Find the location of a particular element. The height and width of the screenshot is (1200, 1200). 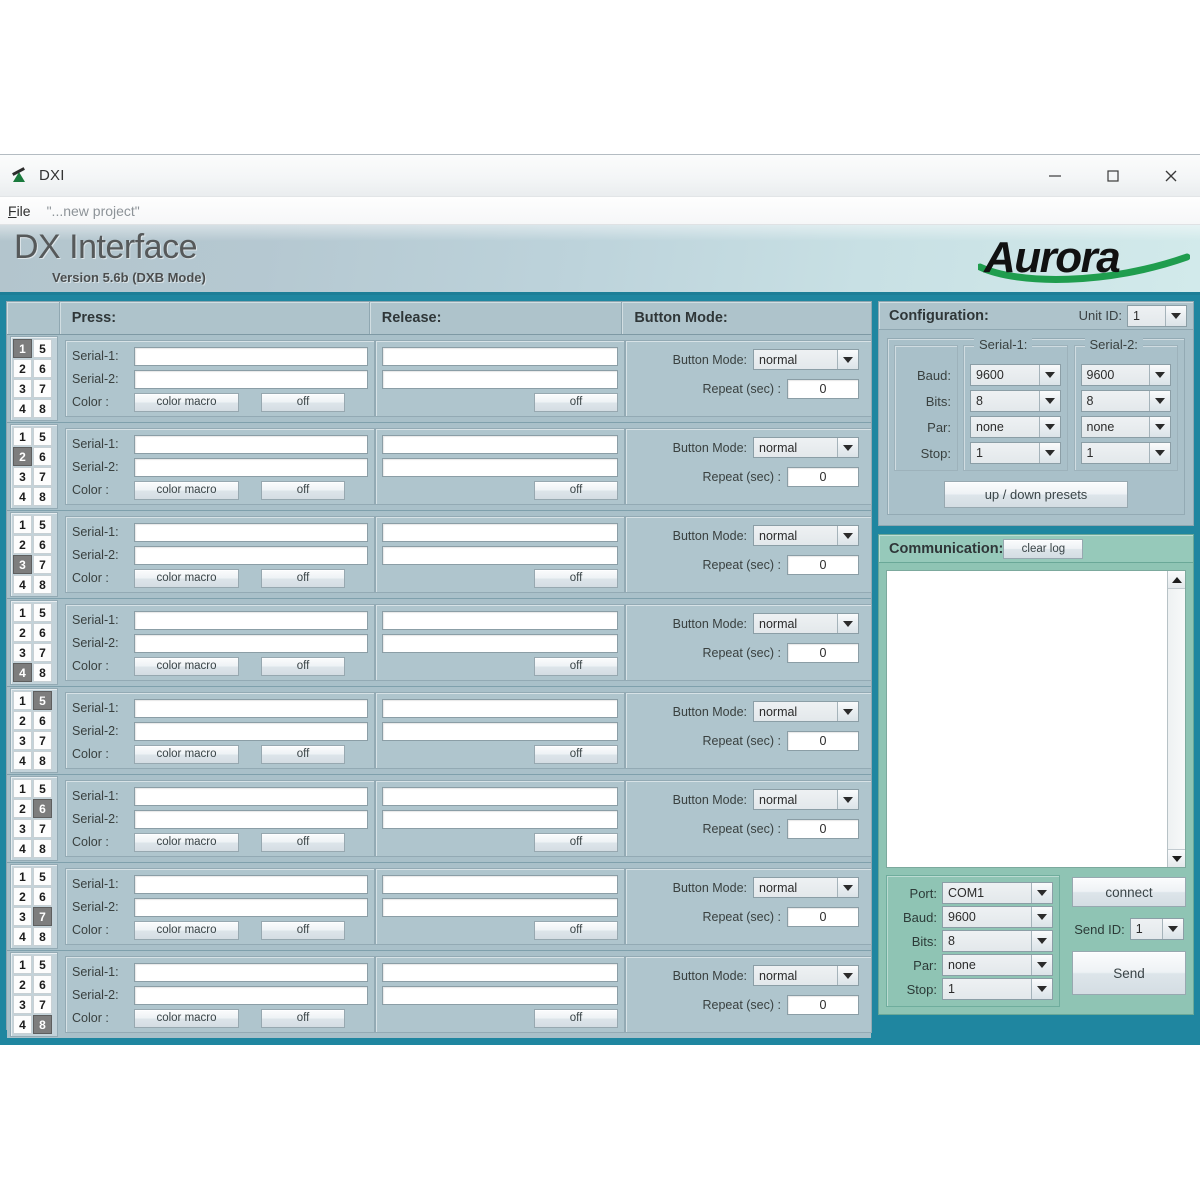

comm-stop-select: 1 is located at coordinates (997, 989).